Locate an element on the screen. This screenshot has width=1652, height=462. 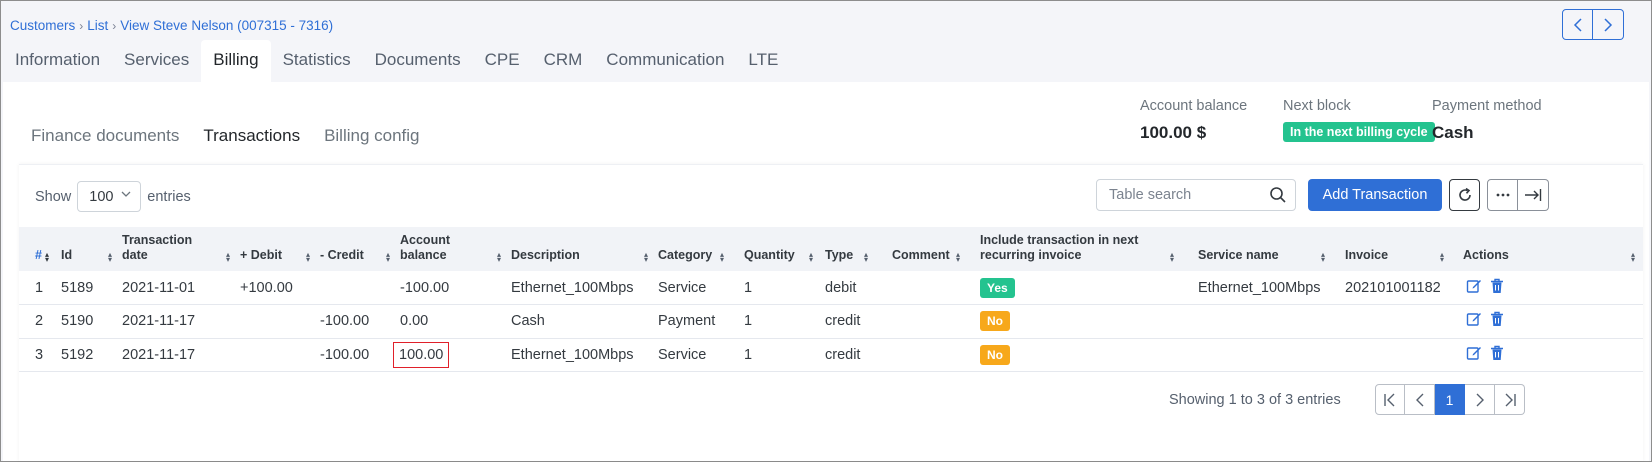
next-block-summary: Next block In the next billing cycle is located at coordinates (1359, 120).